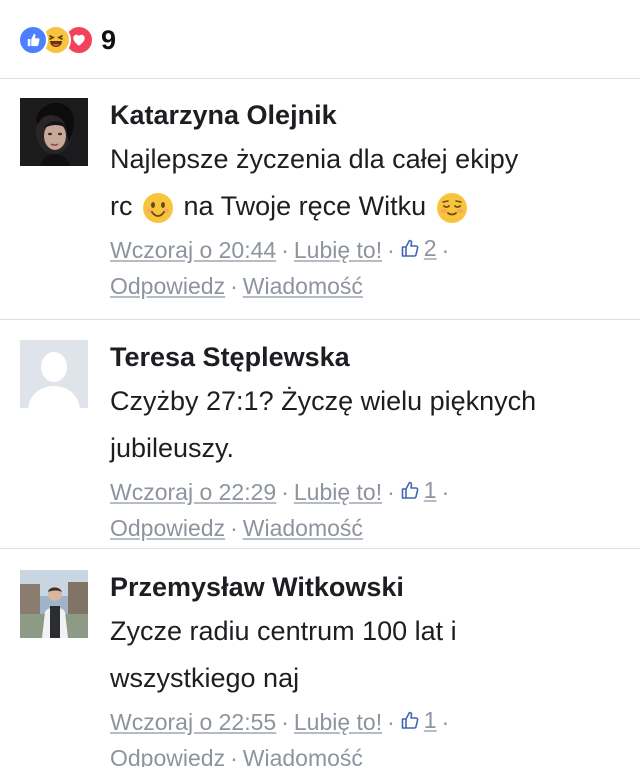 Image resolution: width=640 pixels, height=767 pixels. What do you see at coordinates (305, 206) in the screenshot?
I see `comment-text-line: na Twoje ręce Witku` at bounding box center [305, 206].